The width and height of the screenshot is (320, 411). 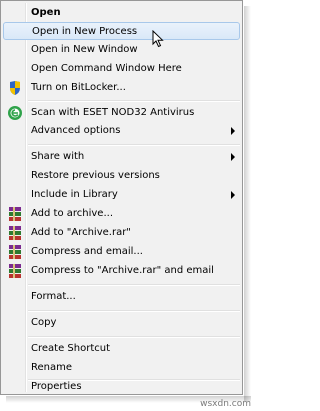 I want to click on menu-item-create-shortcut: Create Shortcut, so click(x=121, y=349).